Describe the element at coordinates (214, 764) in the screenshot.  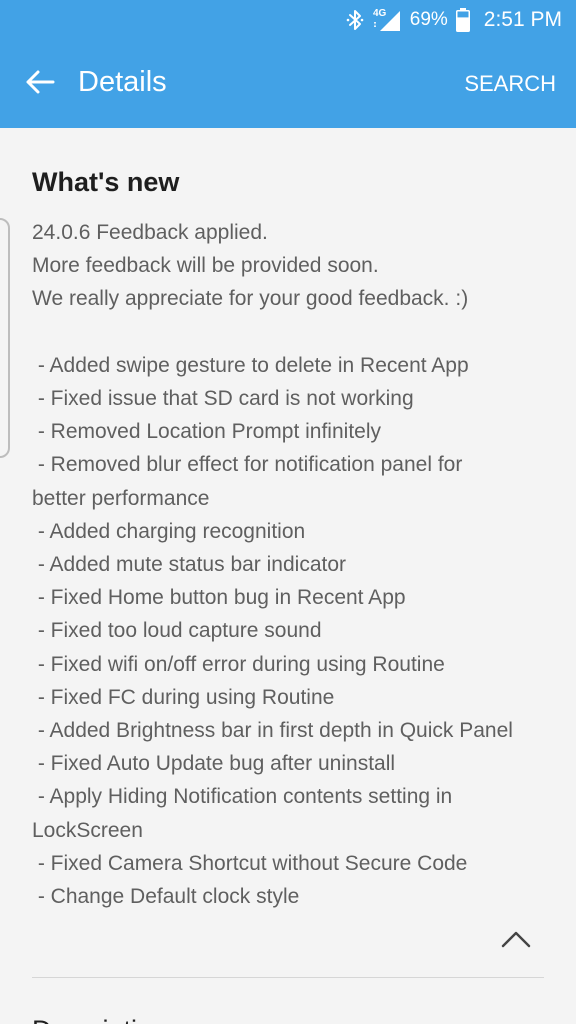
I see `whats-new-line: - Fixed Auto Update bug after uninstall` at that location.